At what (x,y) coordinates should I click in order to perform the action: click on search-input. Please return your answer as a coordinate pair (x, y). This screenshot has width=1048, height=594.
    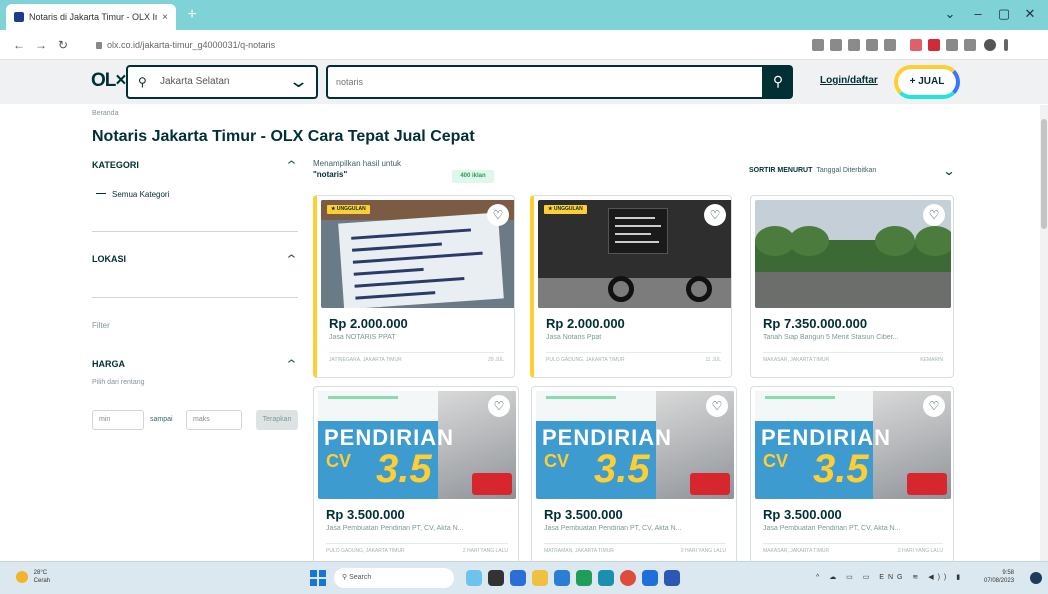
    Looking at the image, I should click on (545, 82).